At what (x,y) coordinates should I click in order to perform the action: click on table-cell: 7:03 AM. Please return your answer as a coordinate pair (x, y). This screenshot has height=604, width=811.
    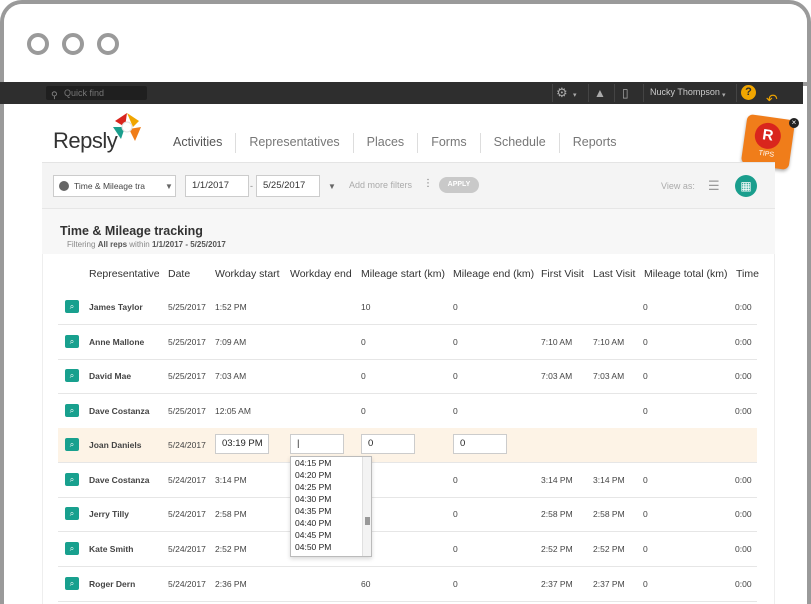
    Looking at the image, I should click on (609, 376).